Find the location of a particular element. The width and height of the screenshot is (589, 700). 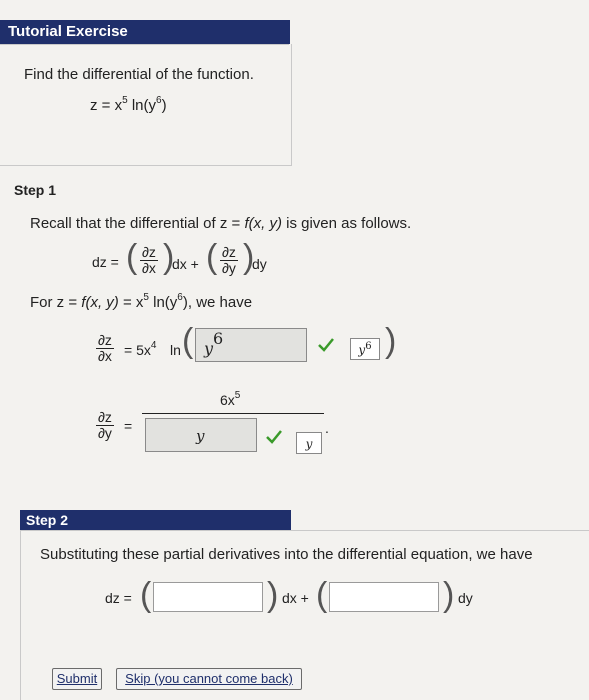

pdy-correct-answer: y is located at coordinates (309, 443).